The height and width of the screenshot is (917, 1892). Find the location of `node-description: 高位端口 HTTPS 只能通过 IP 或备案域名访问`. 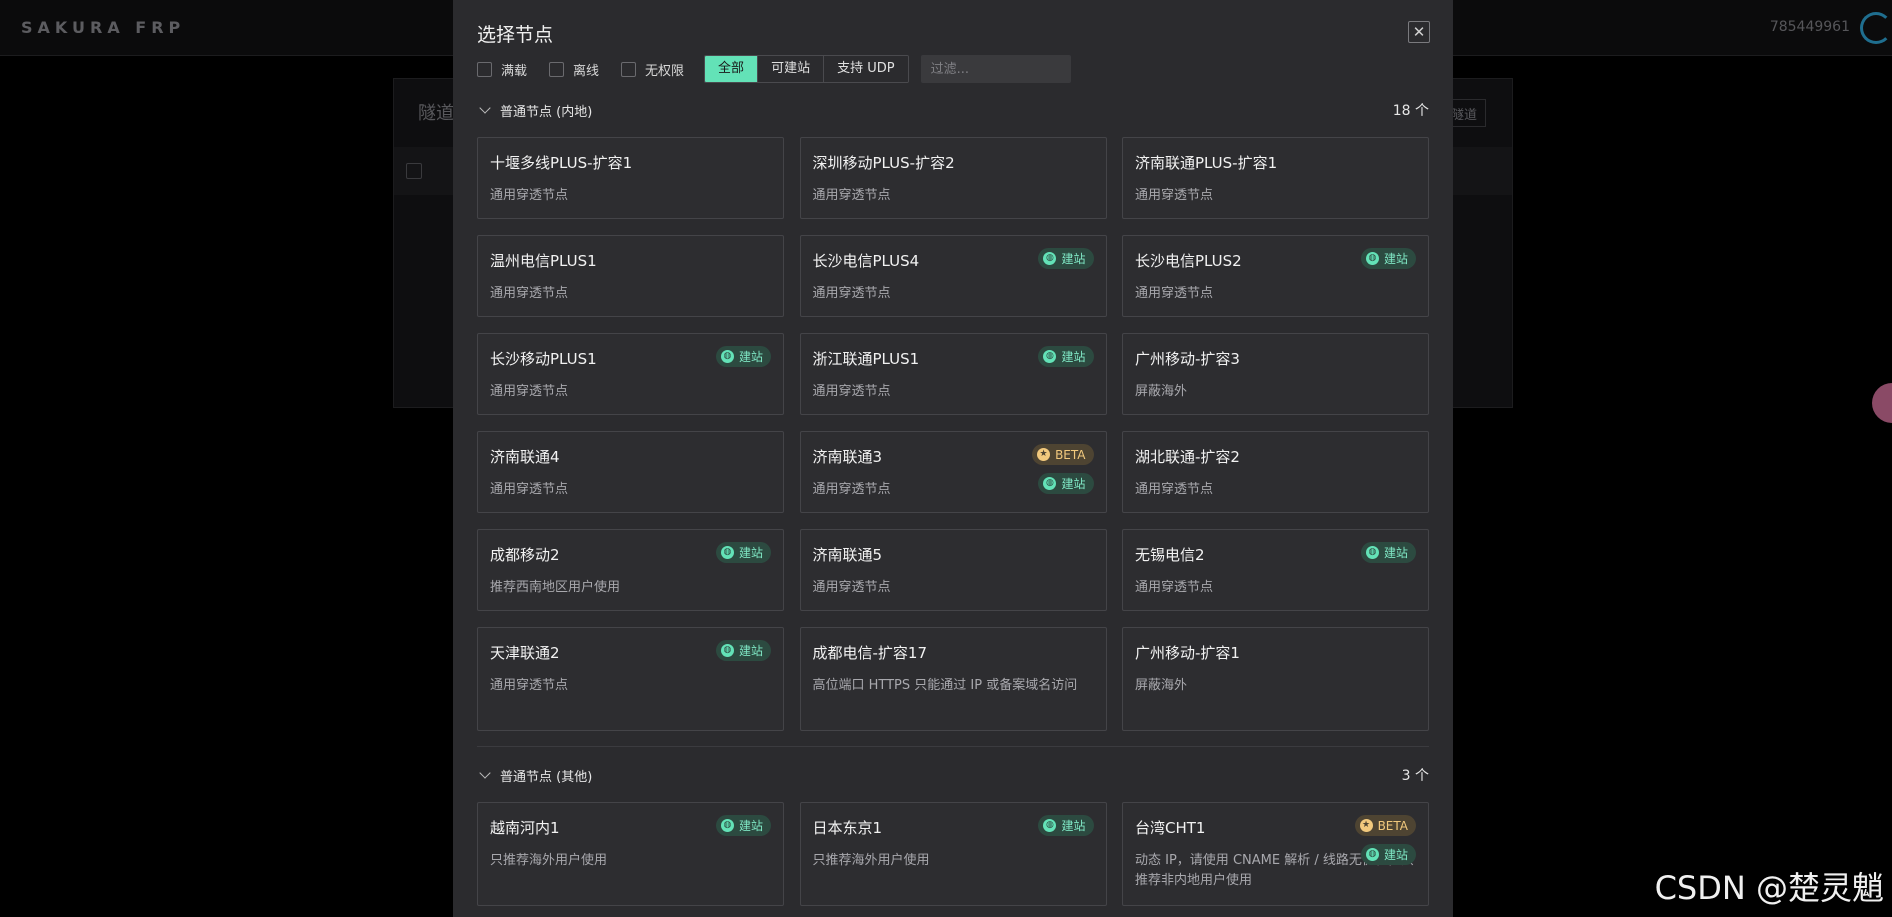

node-description: 高位端口 HTTPS 只能通过 IP 或备案域名访问 is located at coordinates (945, 685).